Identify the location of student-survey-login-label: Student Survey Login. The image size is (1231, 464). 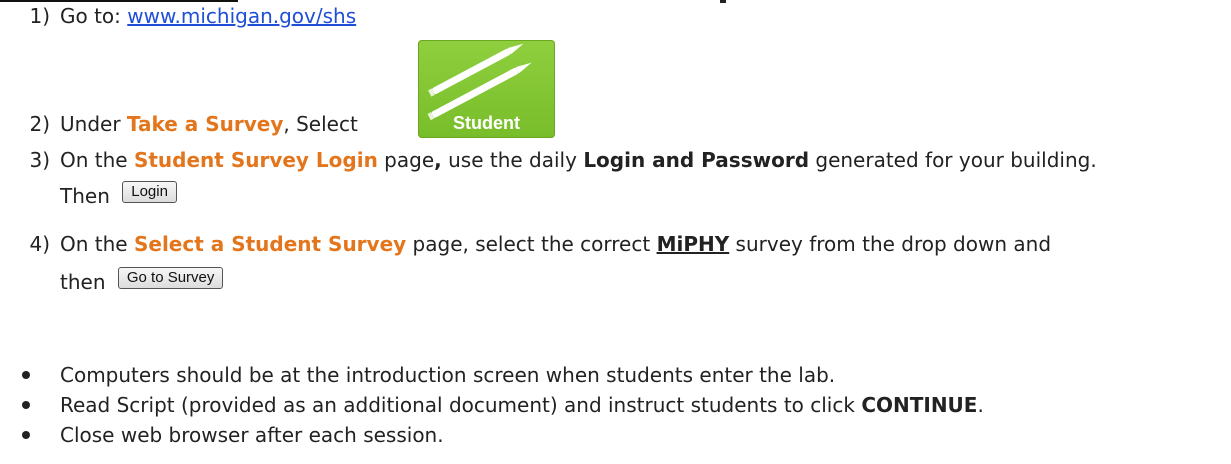
(255, 160).